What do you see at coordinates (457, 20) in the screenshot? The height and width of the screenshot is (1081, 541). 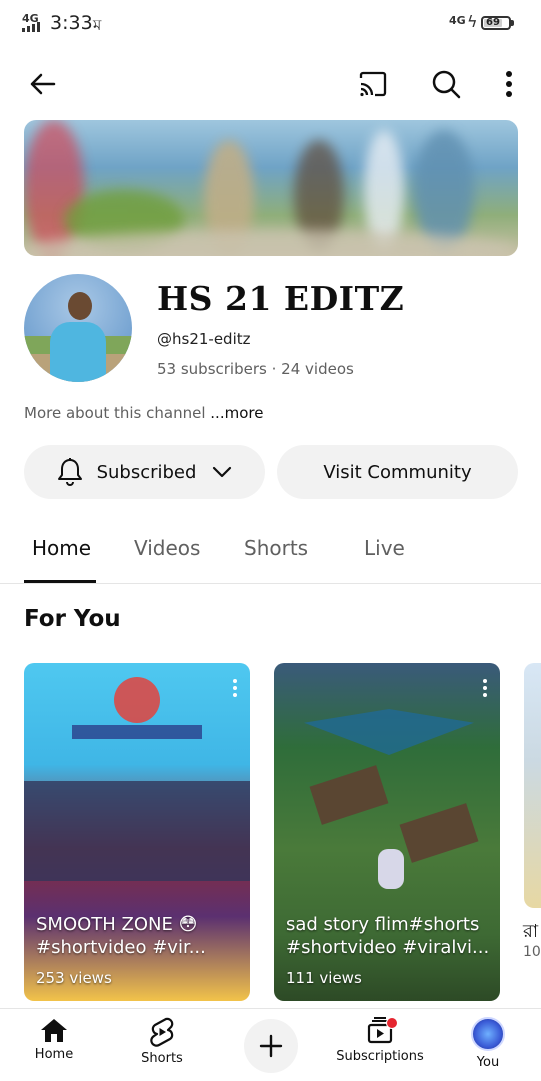 I see `network-type-right: 4G` at bounding box center [457, 20].